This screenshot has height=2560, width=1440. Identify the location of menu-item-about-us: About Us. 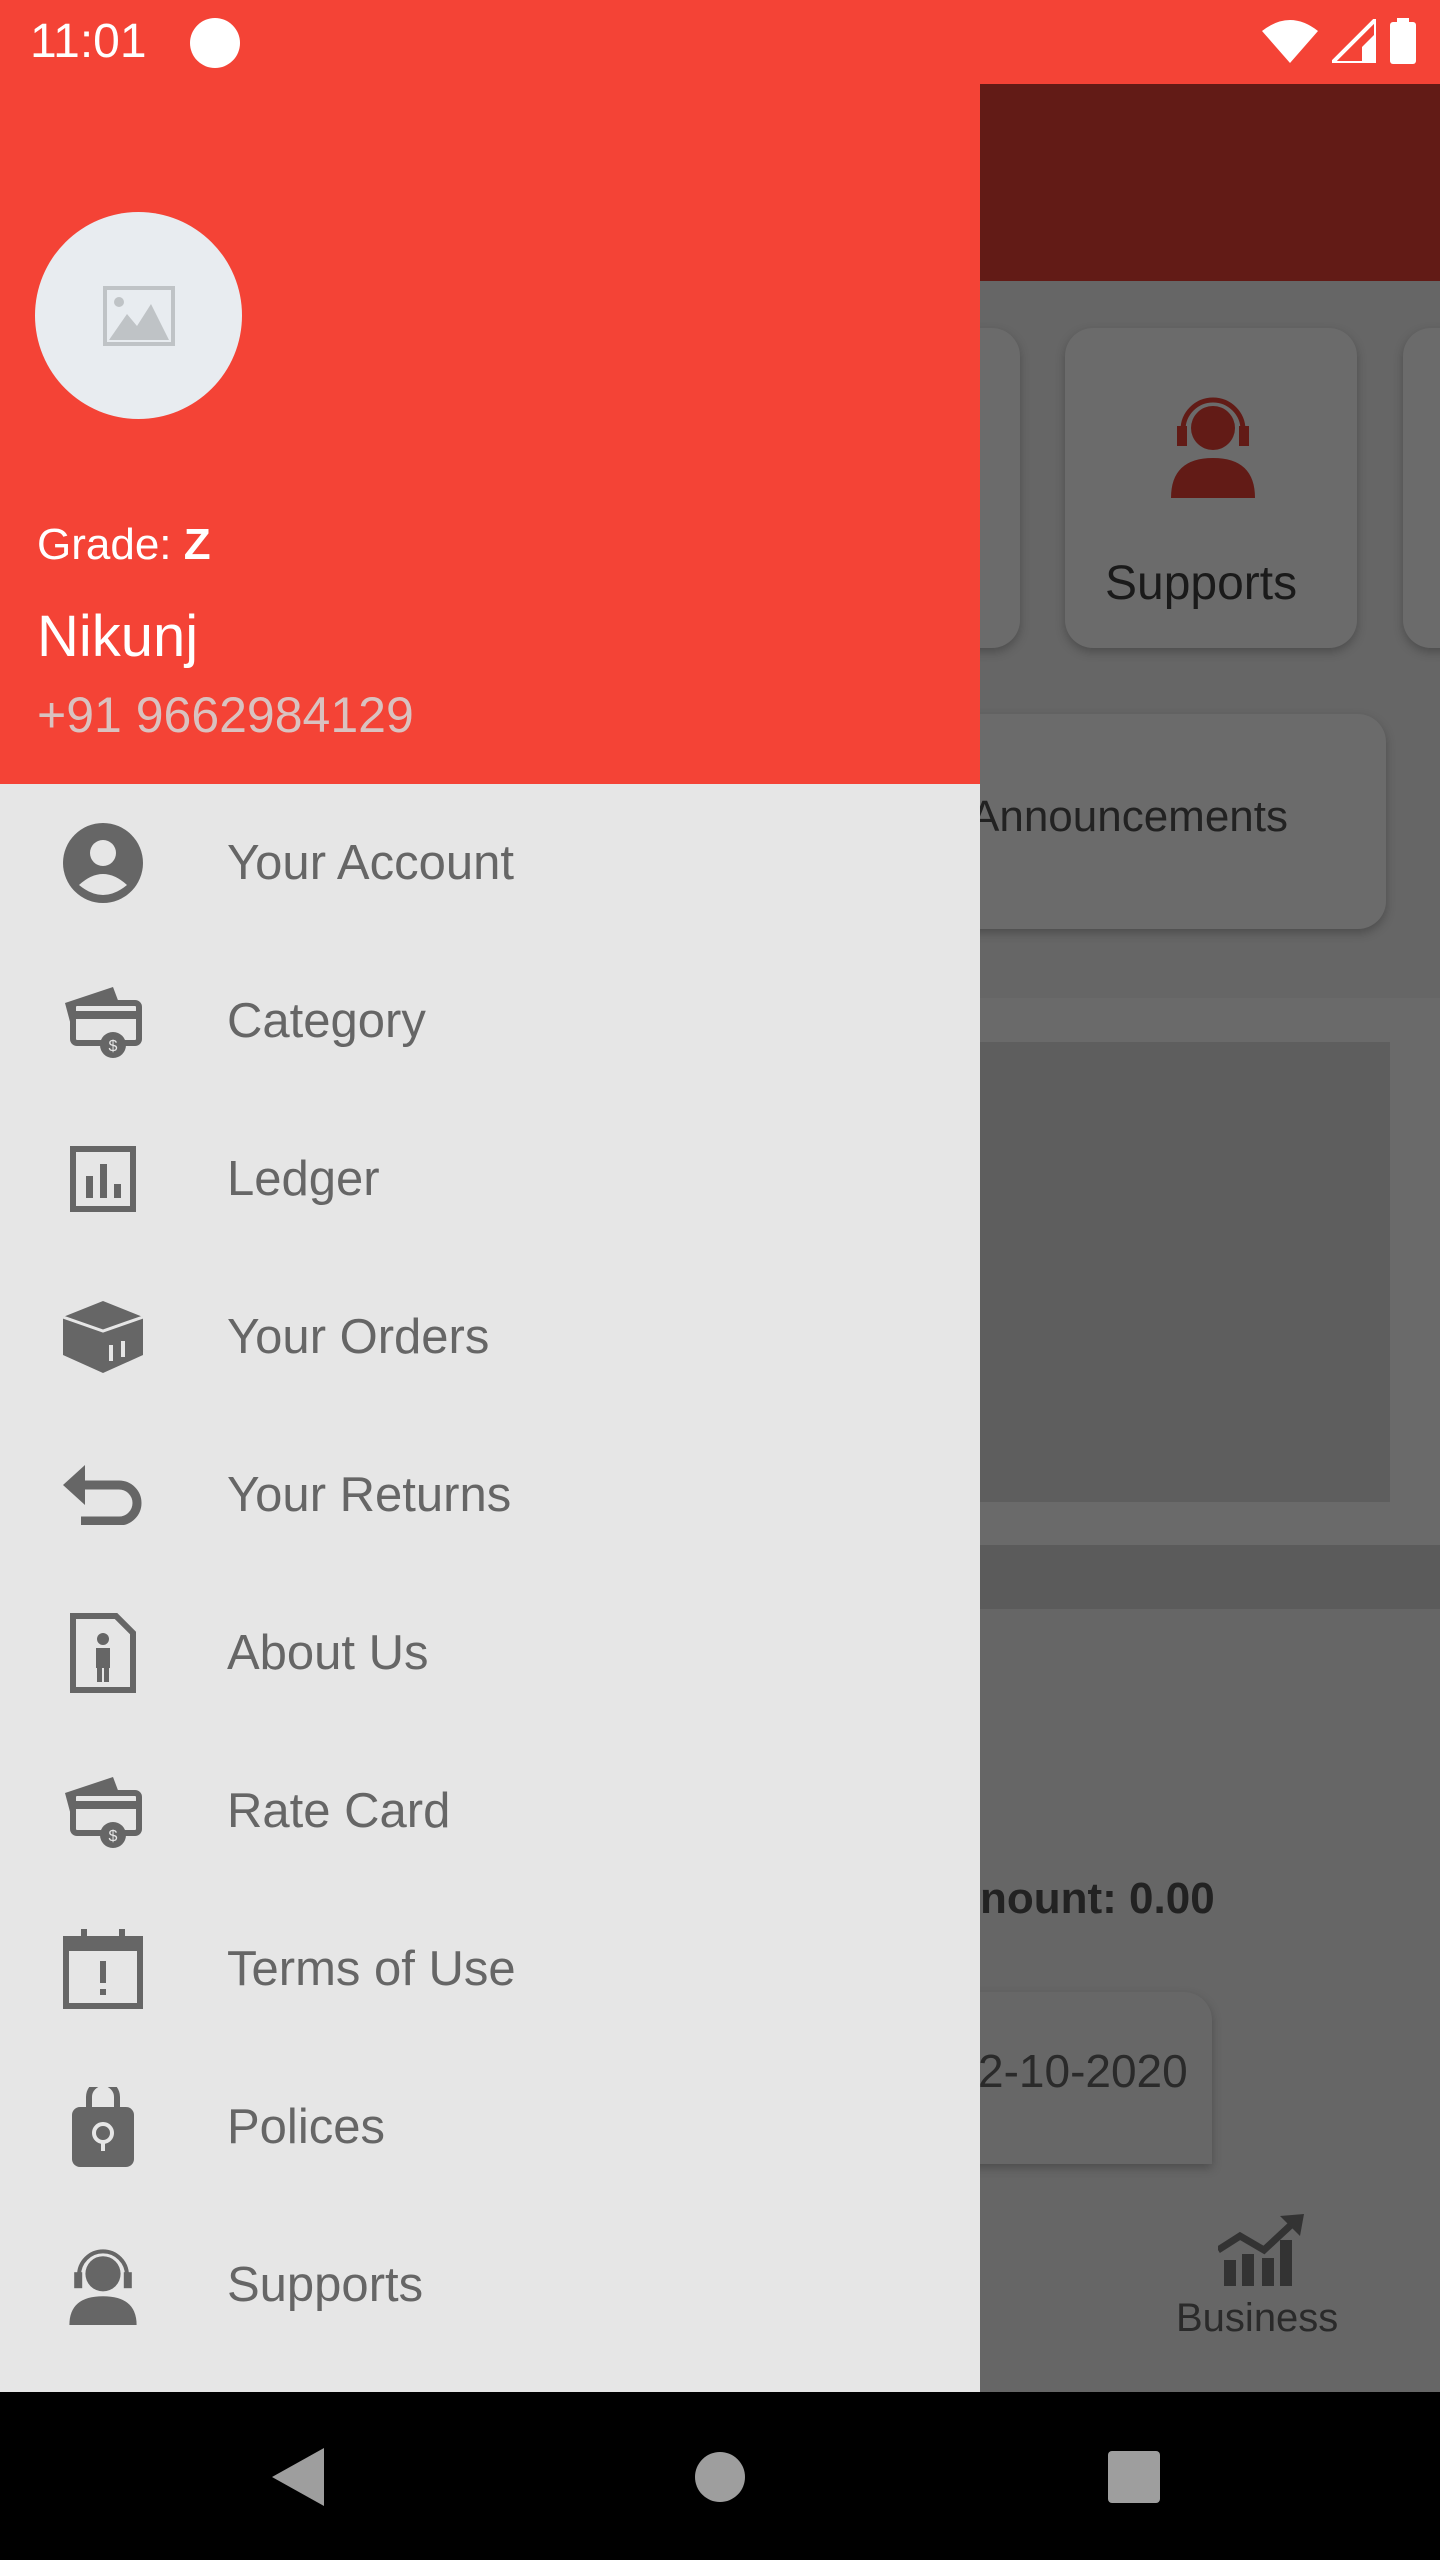
(490, 1653).